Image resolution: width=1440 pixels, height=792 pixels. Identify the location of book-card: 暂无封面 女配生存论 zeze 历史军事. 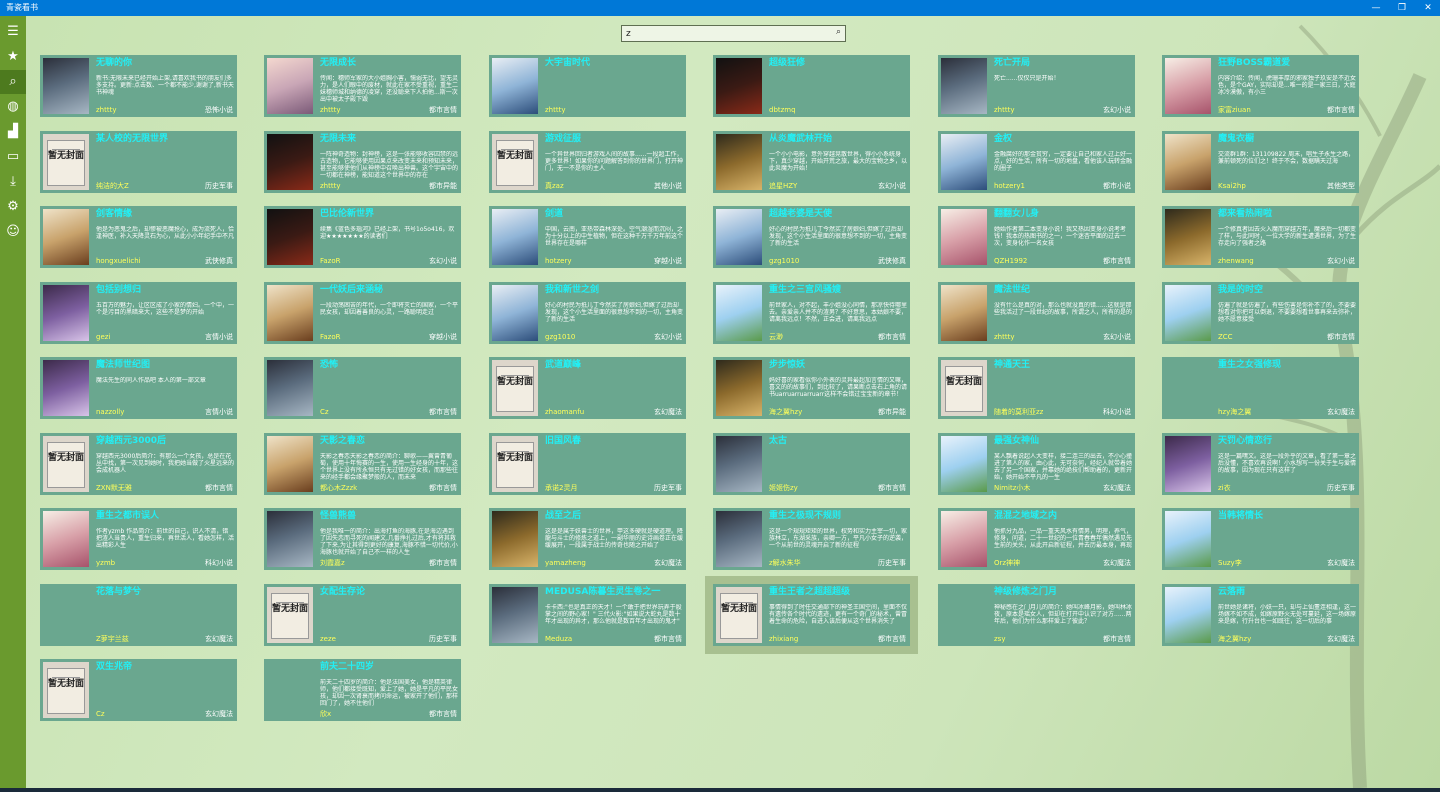
(362, 615).